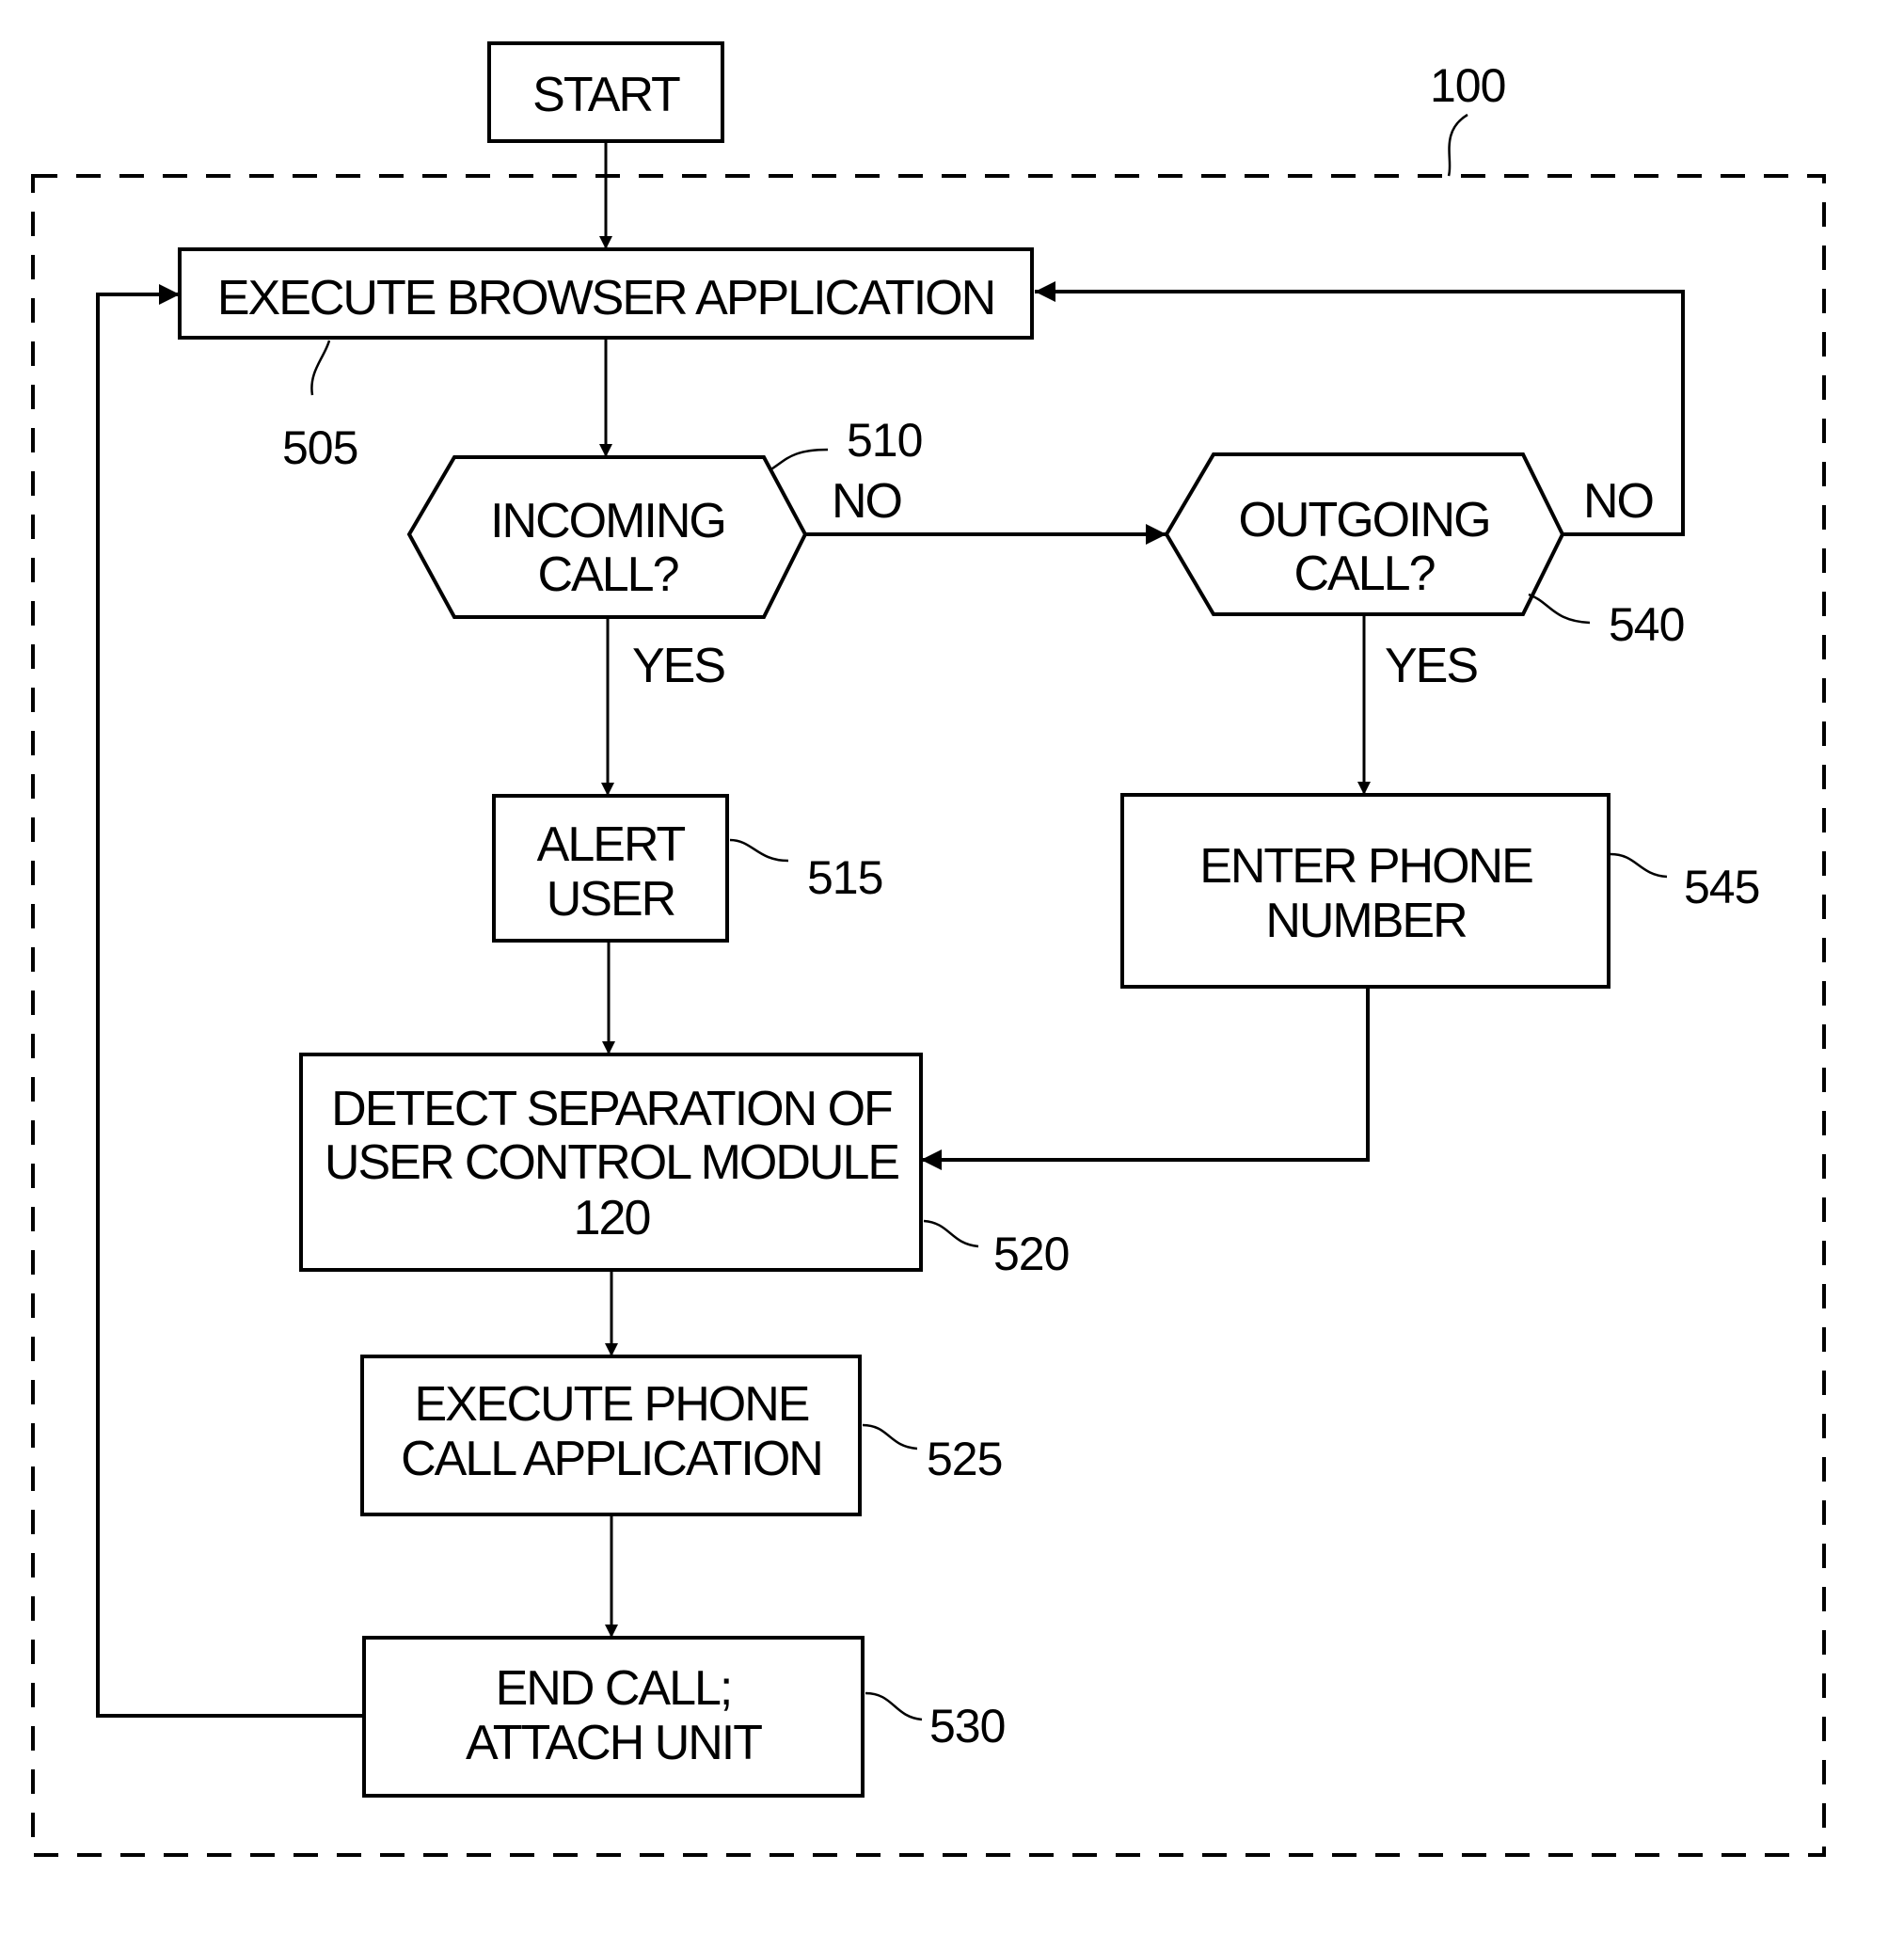 The width and height of the screenshot is (1904, 1934). What do you see at coordinates (320, 368) in the screenshot?
I see `ref-505-leader` at bounding box center [320, 368].